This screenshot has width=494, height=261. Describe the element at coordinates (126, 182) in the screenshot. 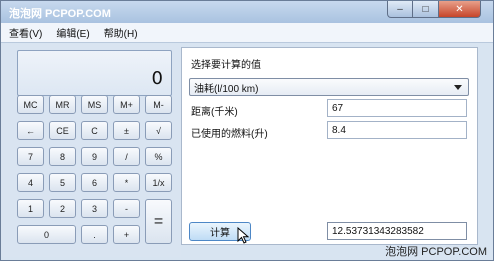

I see `key-multiply: *` at that location.